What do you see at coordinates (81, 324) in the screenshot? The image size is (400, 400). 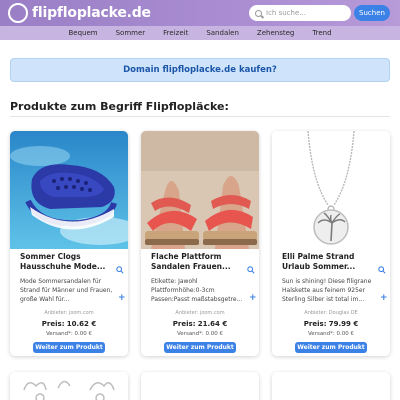 I see `price-value: 10.62 €` at bounding box center [81, 324].